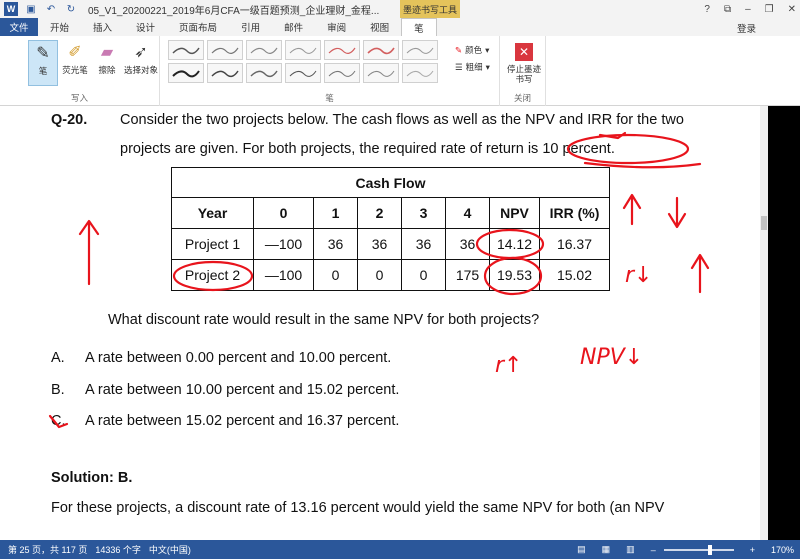  Describe the element at coordinates (51, 9) in the screenshot. I see `undo-icon: ↶` at that location.